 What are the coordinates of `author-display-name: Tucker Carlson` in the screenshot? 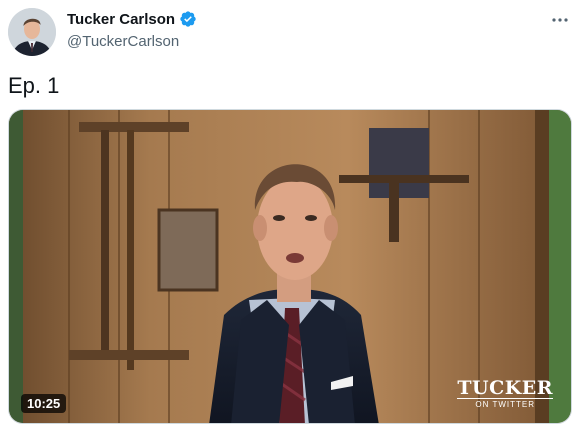 It's located at (121, 19).